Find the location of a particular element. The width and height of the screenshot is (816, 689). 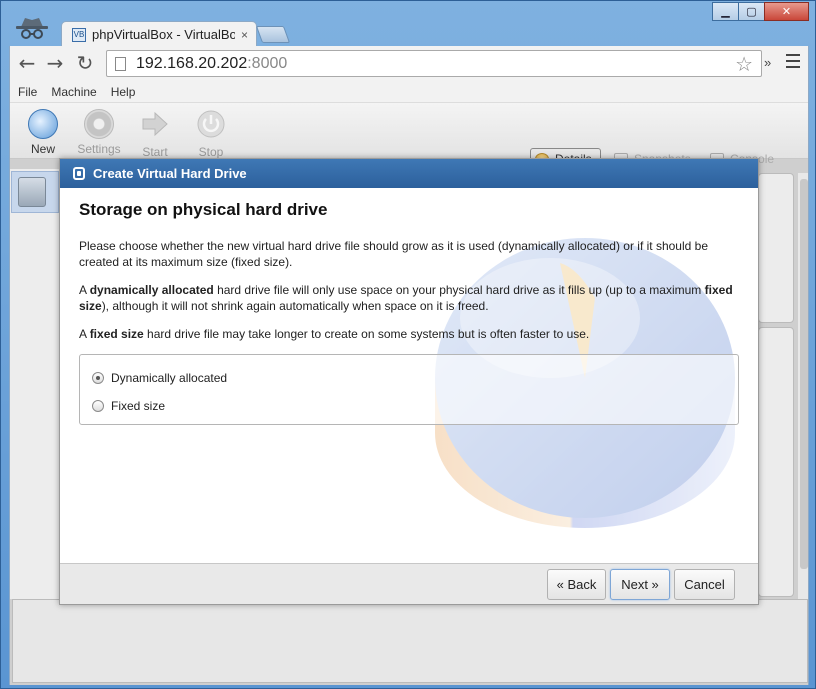

virtualbox-favicon-icon: VB is located at coordinates (79, 34).